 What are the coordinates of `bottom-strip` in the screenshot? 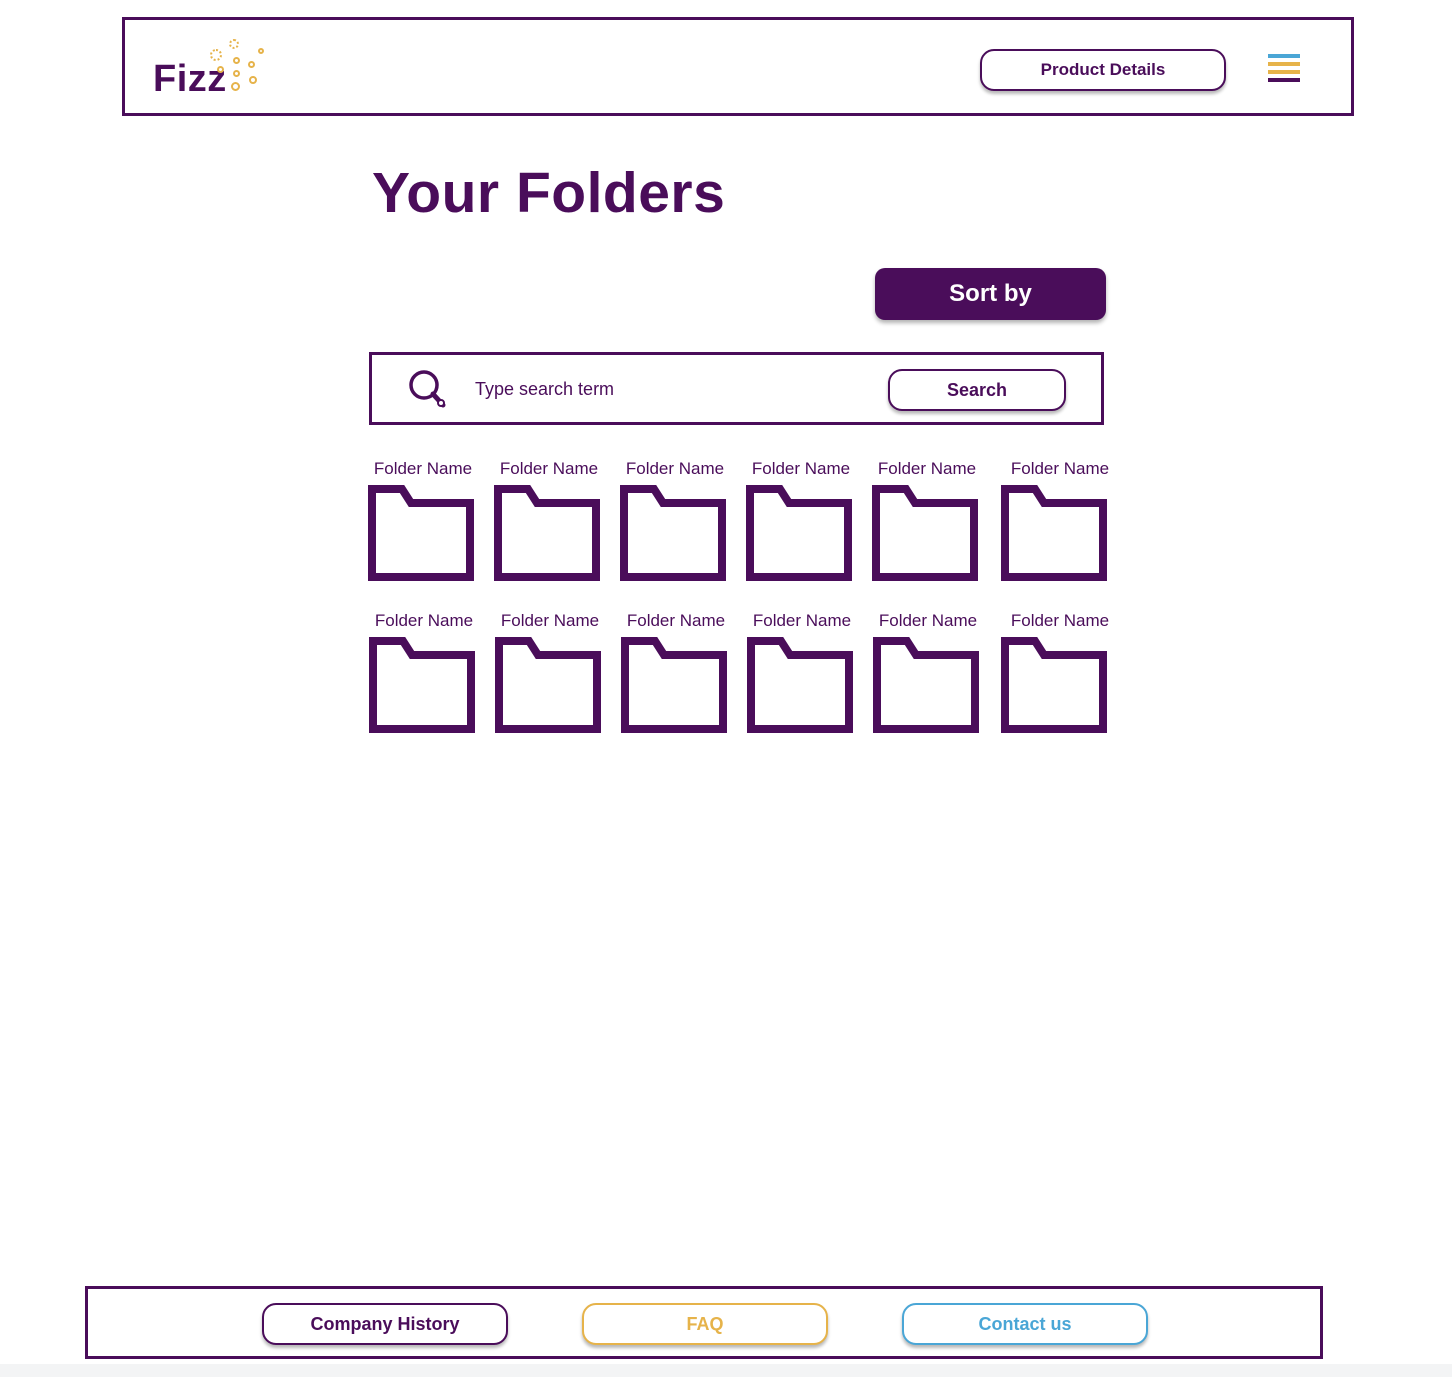 It's located at (726, 1370).